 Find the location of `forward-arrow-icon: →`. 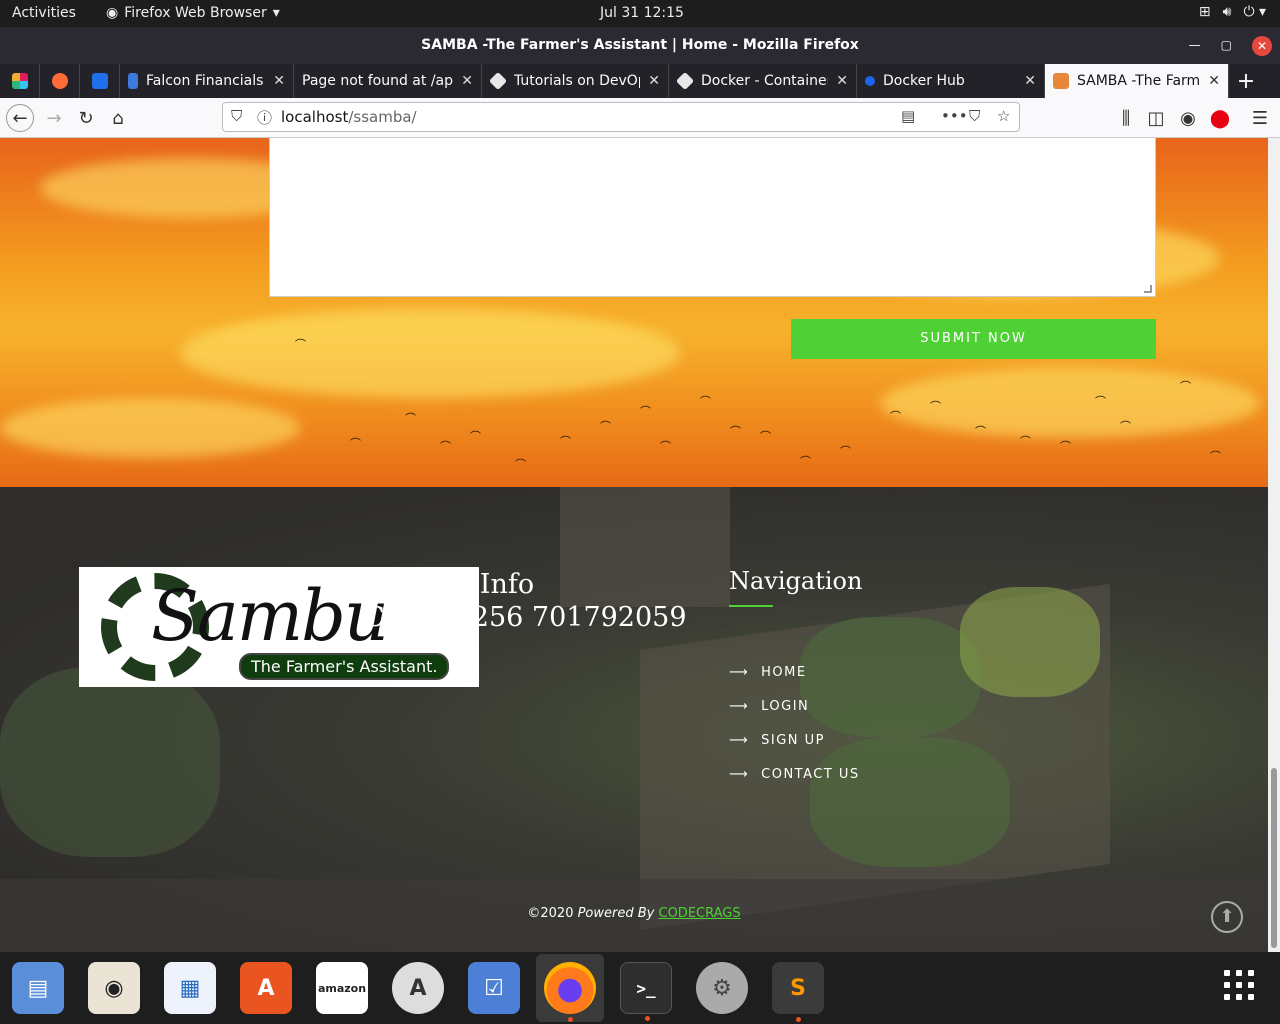

forward-arrow-icon: → is located at coordinates (54, 118).